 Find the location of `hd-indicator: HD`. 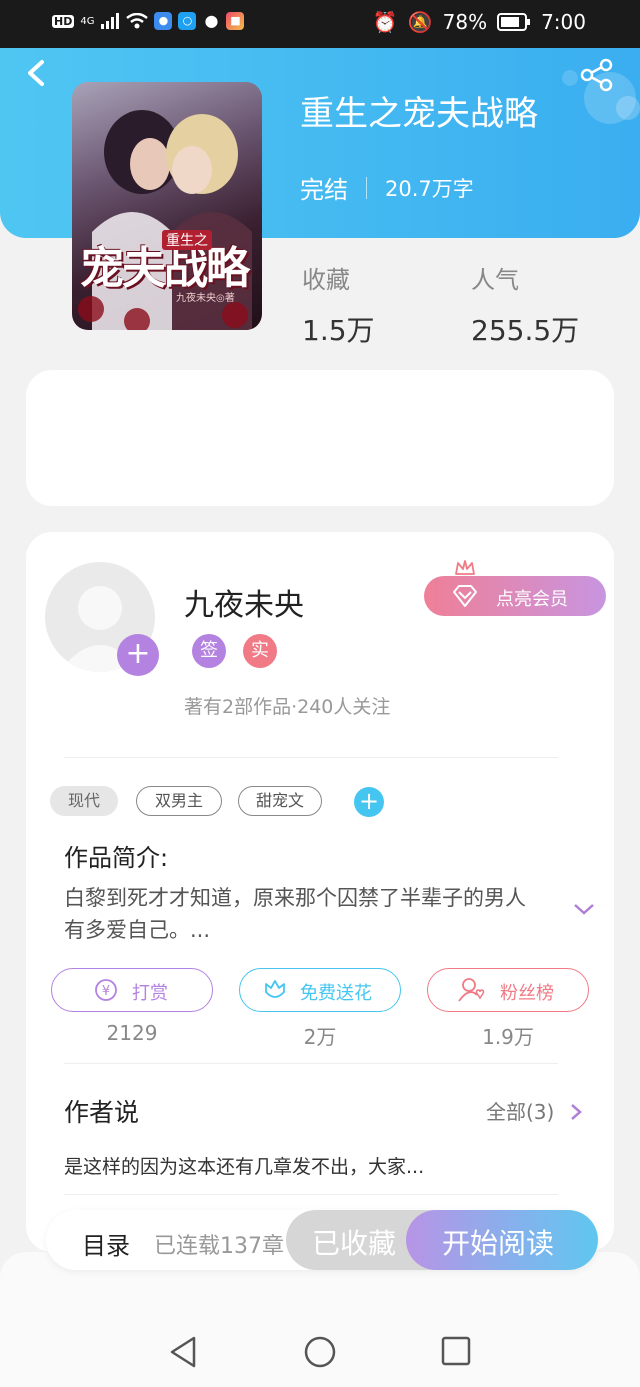

hd-indicator: HD is located at coordinates (63, 21).